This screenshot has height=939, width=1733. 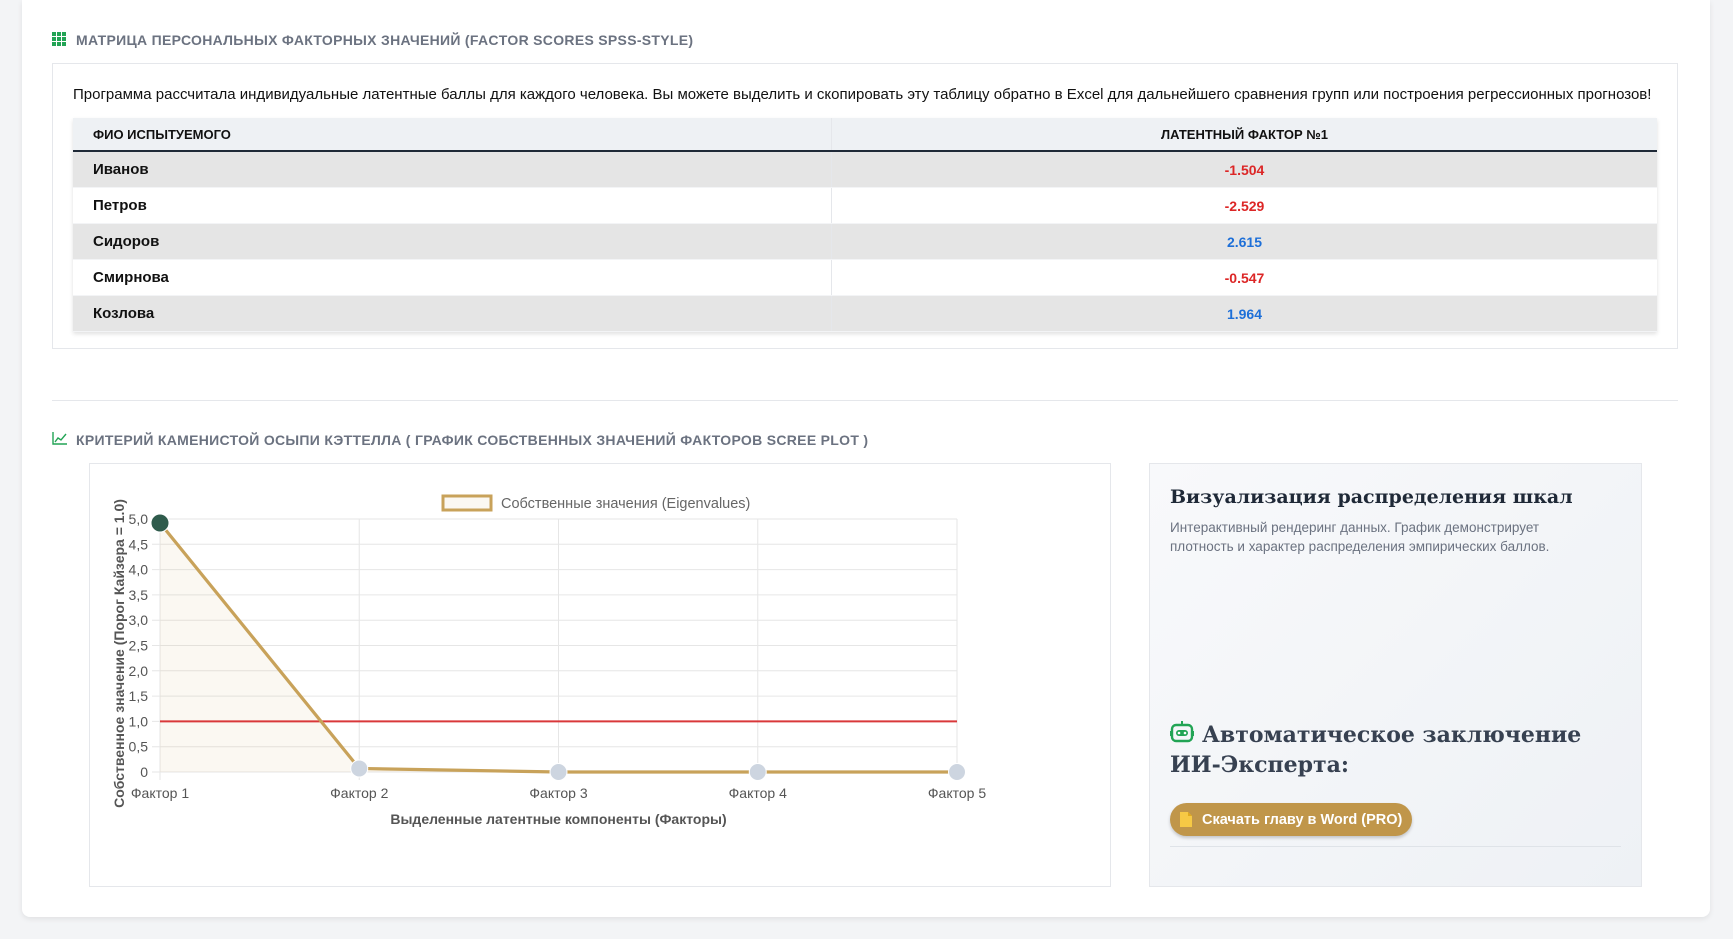 I want to click on y-tick-label: 1,5, so click(x=139, y=696).